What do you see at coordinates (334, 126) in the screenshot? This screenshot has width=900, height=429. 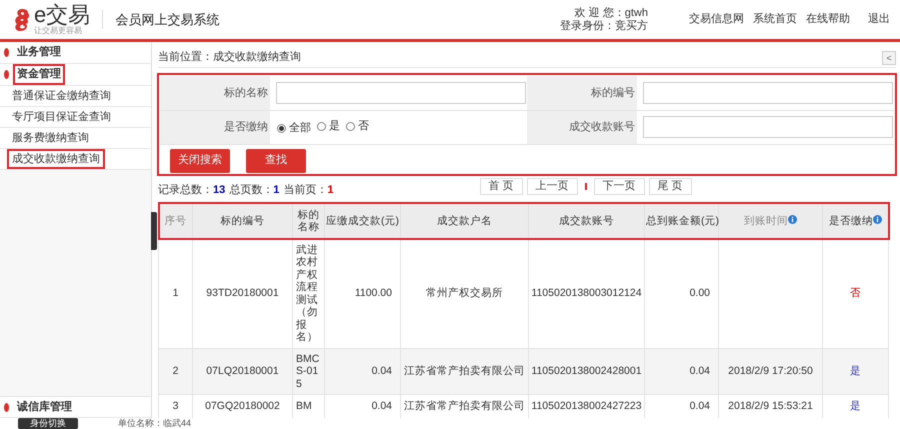 I see `radio-label: 是` at bounding box center [334, 126].